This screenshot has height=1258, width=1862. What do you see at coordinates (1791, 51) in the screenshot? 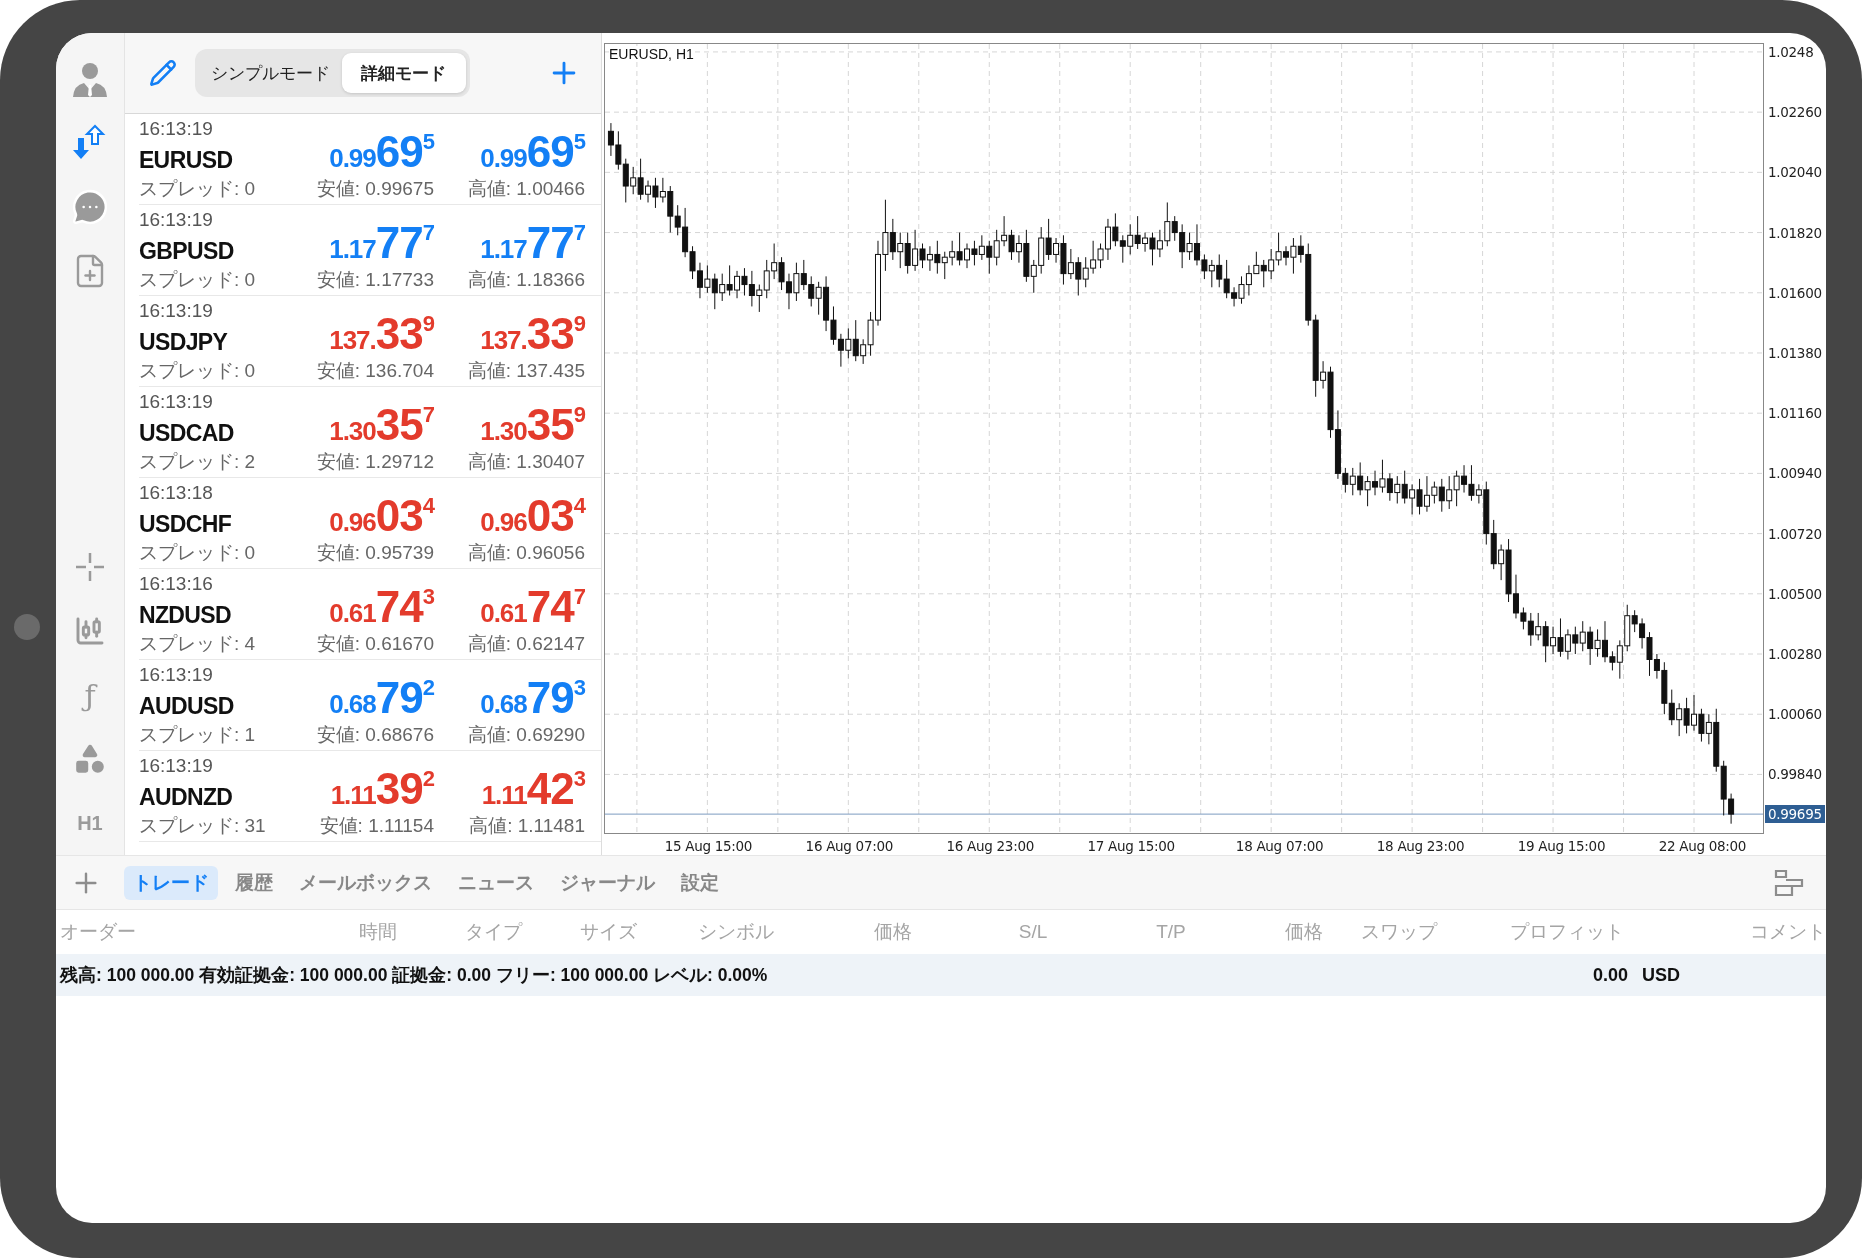
I see `price-label: 1.0248` at bounding box center [1791, 51].